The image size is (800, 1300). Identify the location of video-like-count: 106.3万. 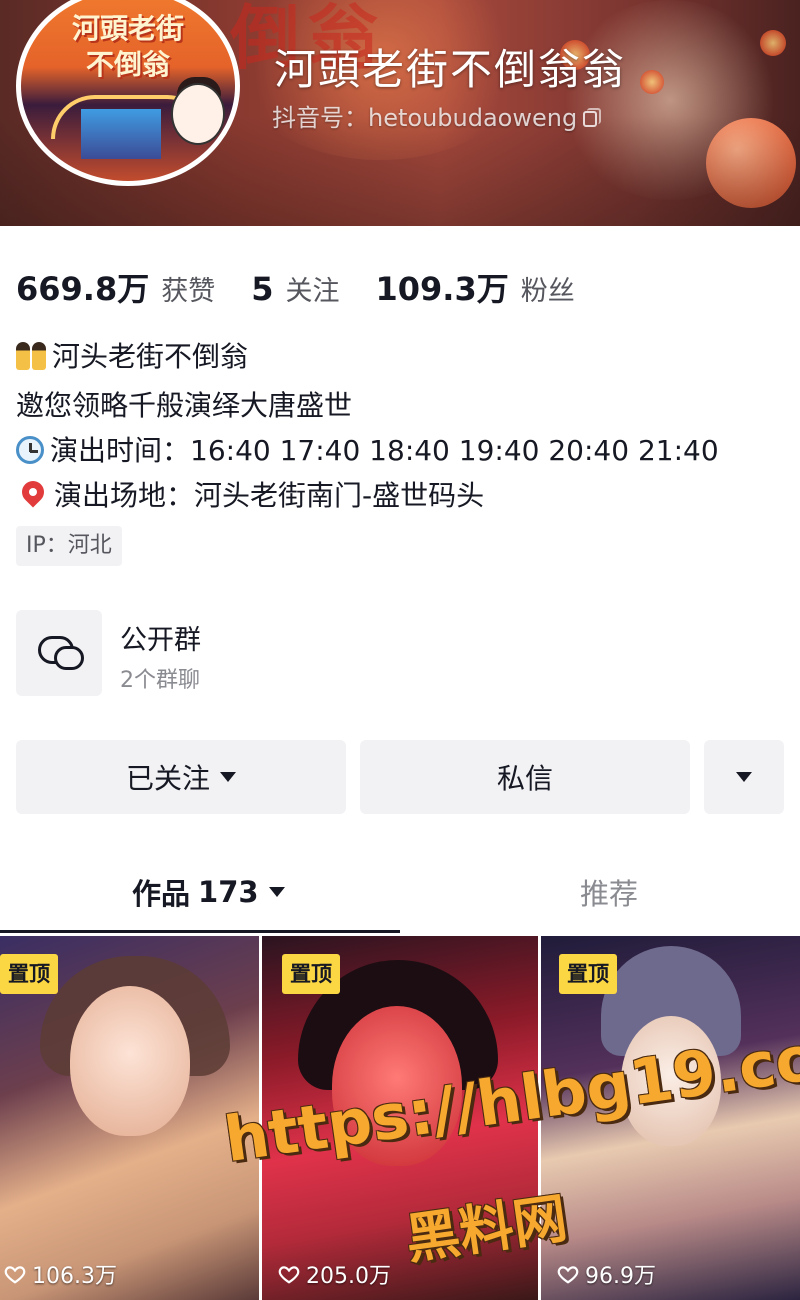
(60, 1274).